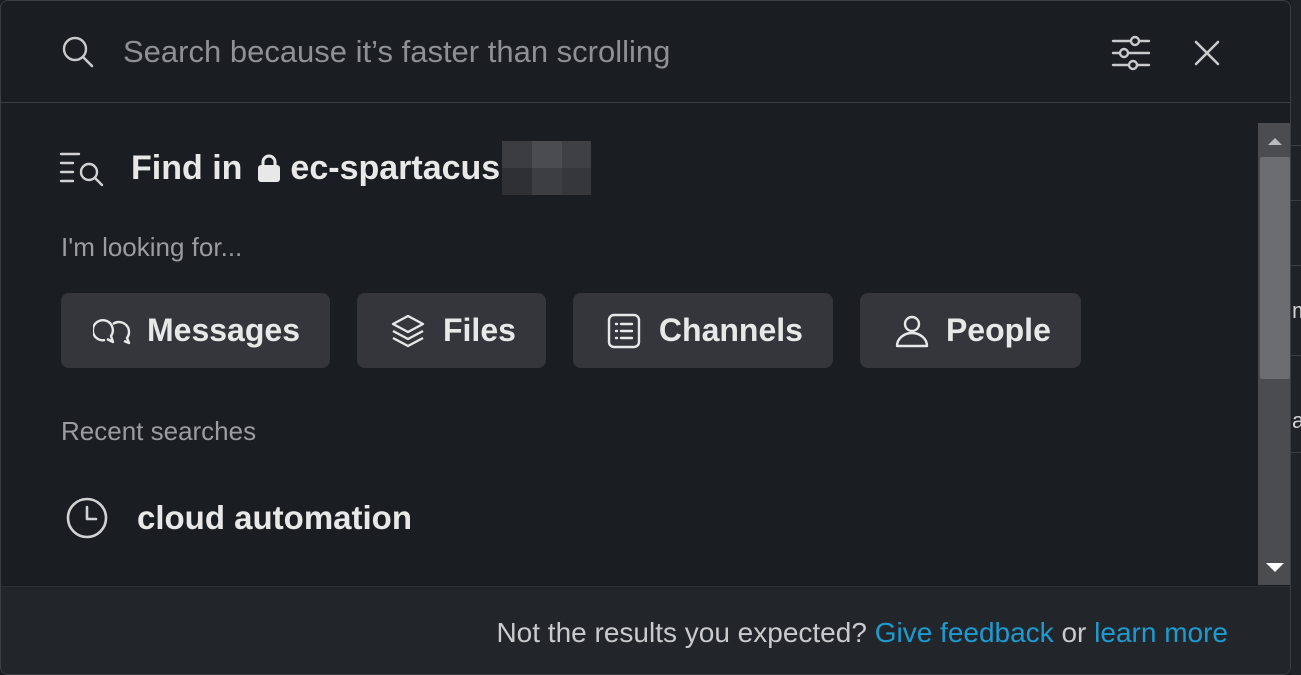 This screenshot has width=1301, height=675. Describe the element at coordinates (87, 518) in the screenshot. I see `clock-icon` at that location.